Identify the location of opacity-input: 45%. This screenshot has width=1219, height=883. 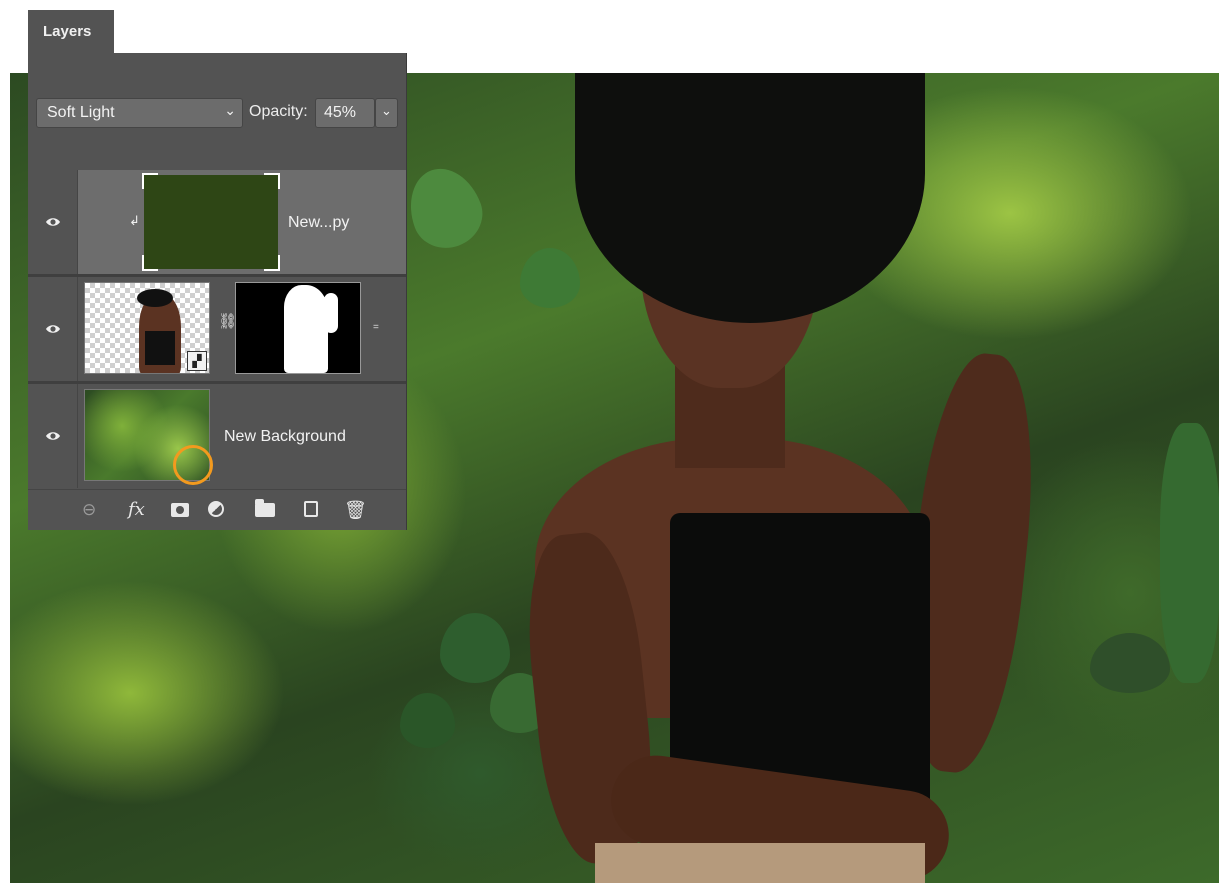
(345, 113).